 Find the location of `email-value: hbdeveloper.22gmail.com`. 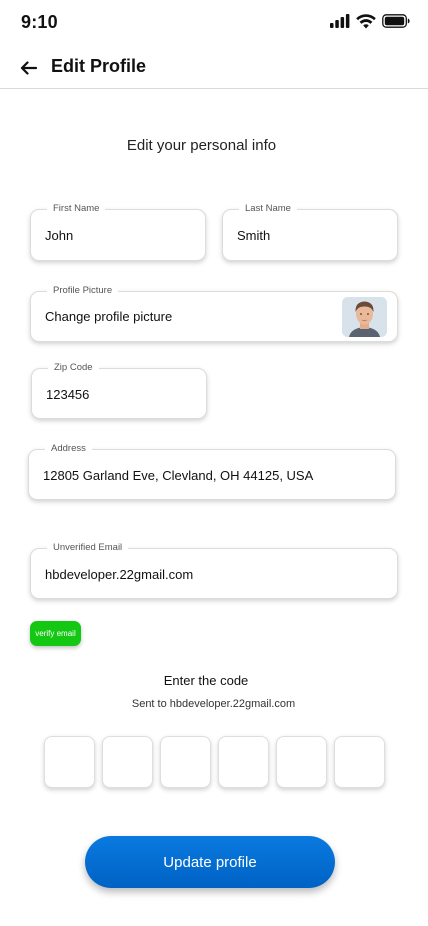

email-value: hbdeveloper.22gmail.com is located at coordinates (119, 574).